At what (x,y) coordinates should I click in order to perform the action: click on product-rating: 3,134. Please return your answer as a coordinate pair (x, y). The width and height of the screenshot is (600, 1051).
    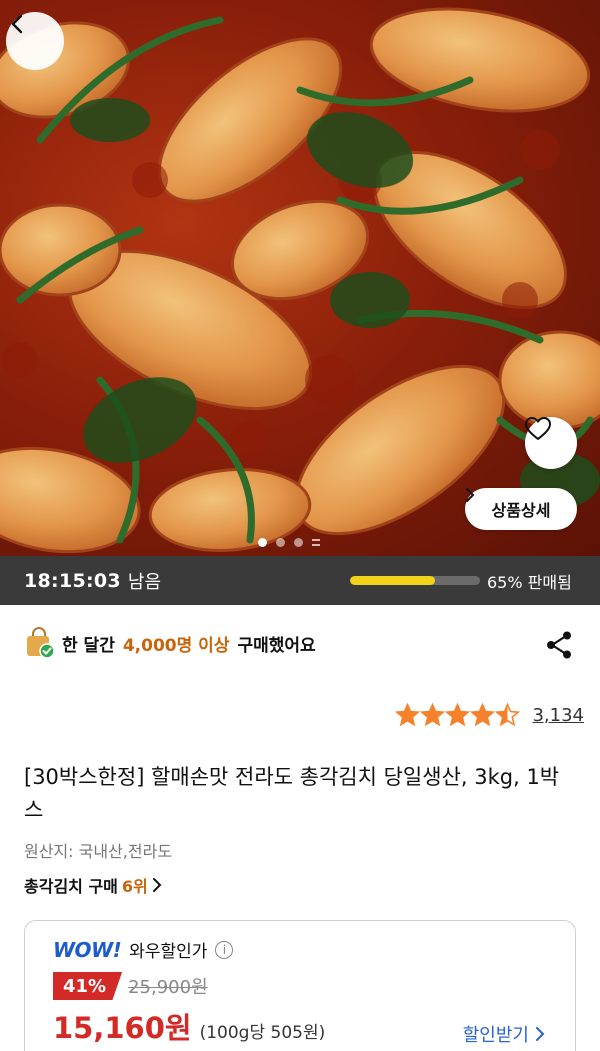
    Looking at the image, I should click on (489, 715).